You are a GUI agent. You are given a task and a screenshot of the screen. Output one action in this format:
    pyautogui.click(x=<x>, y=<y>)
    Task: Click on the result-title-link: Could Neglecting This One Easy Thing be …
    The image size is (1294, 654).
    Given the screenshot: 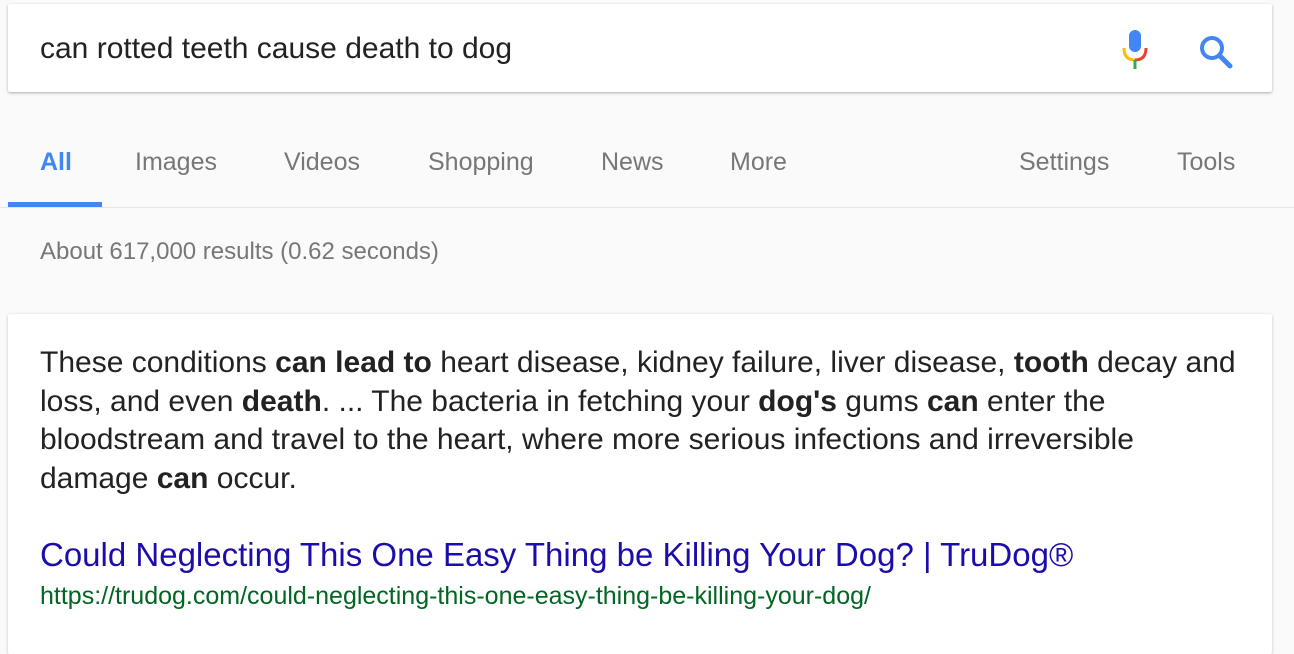 What is the action you would take?
    pyautogui.click(x=556, y=555)
    